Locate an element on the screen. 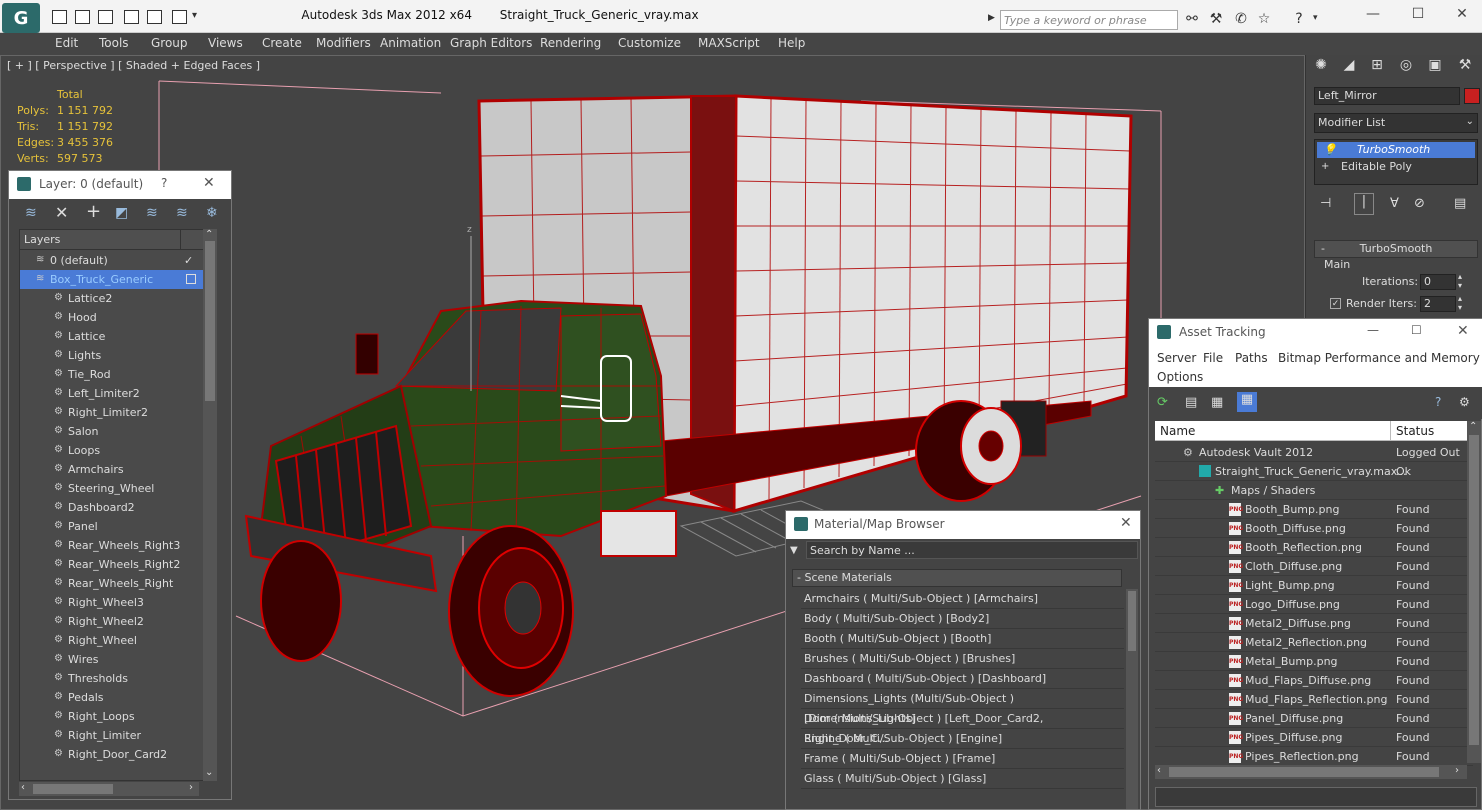 Image resolution: width=1482 pixels, height=810 pixels. layer-object-row: ⚙ Wires is located at coordinates (116, 659).